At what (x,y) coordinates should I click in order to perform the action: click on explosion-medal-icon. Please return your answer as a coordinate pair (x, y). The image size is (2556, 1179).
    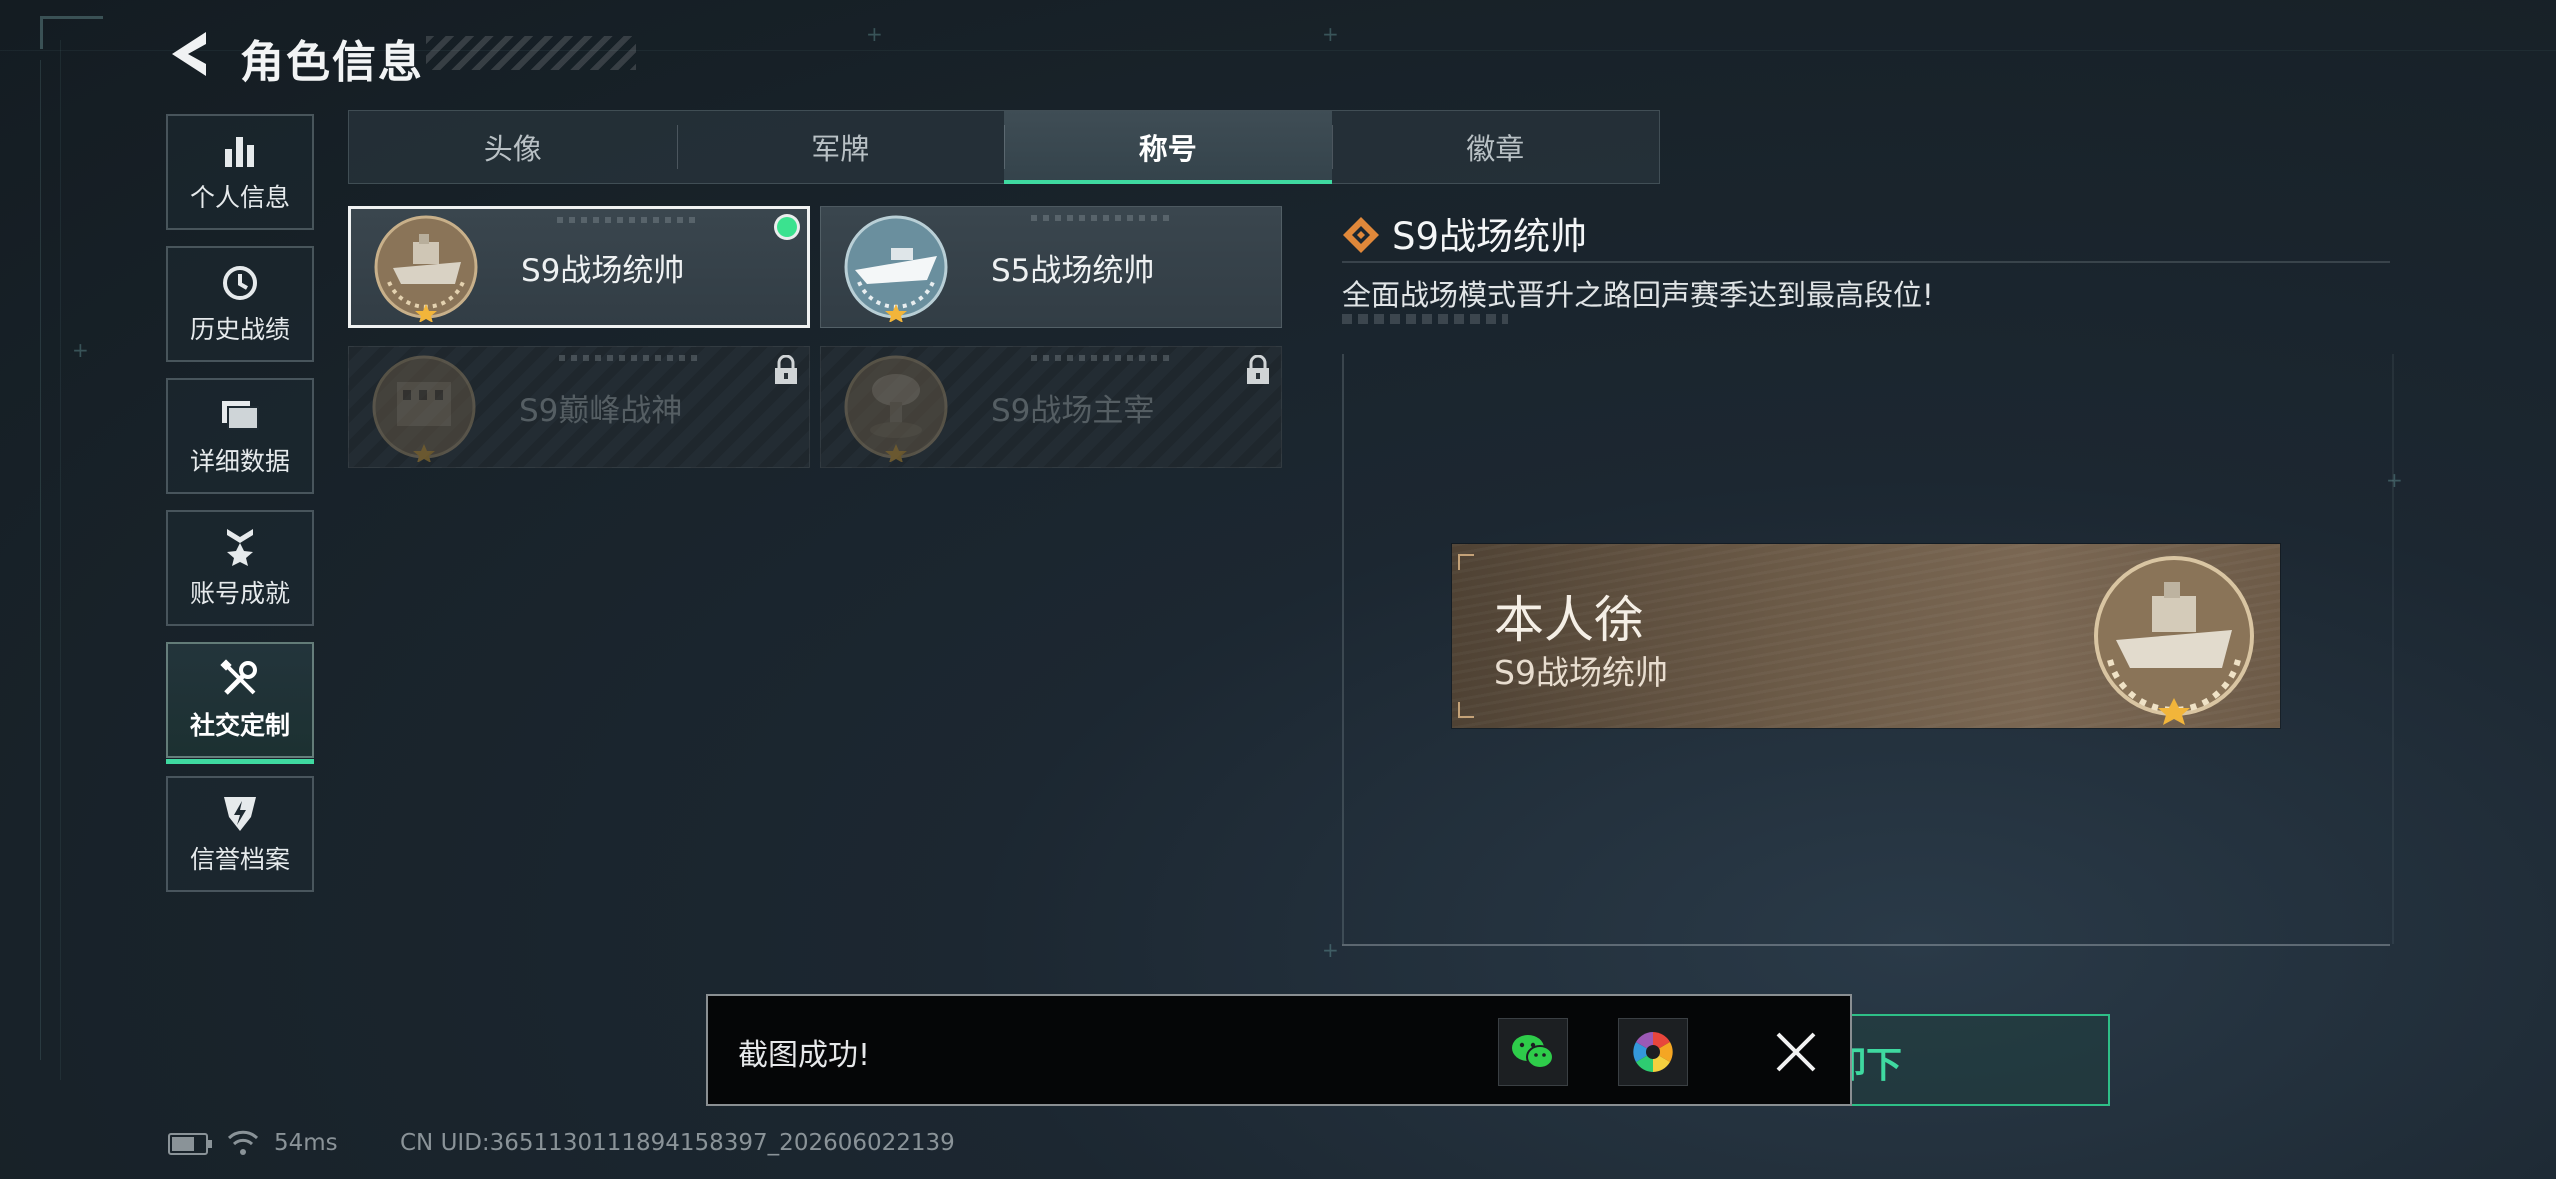
    Looking at the image, I should click on (896, 408).